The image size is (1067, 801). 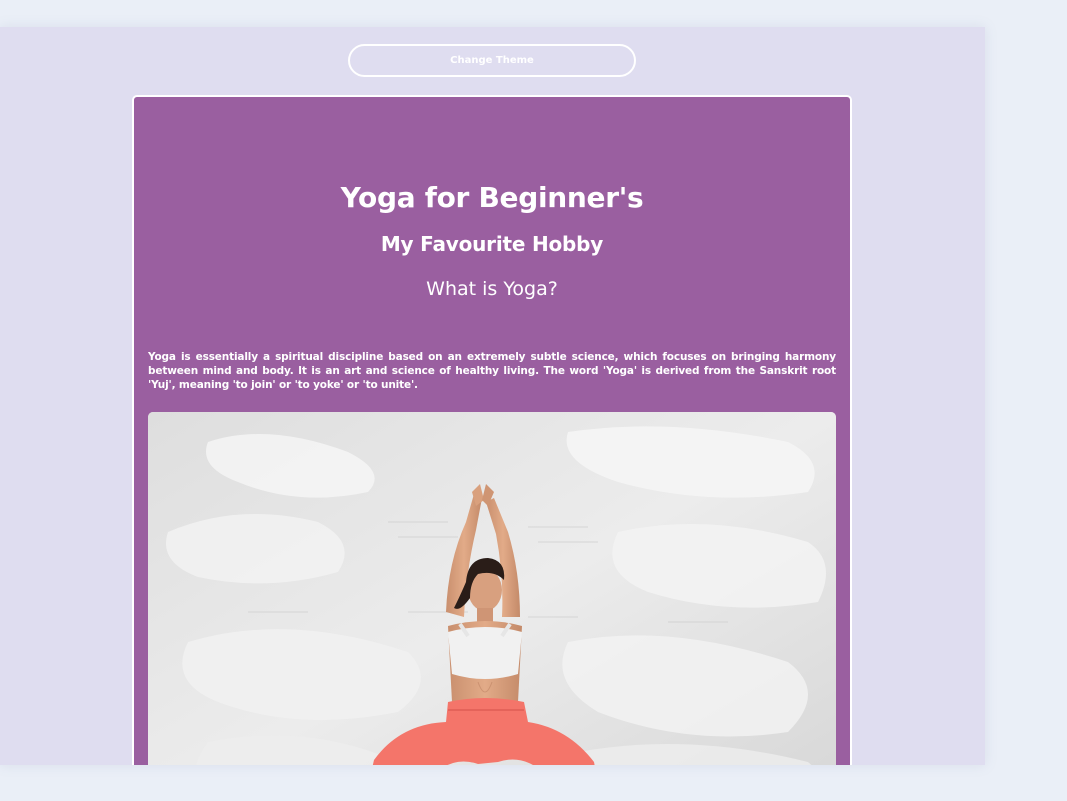 I want to click on change-theme-button: Change Theme, so click(x=492, y=60).